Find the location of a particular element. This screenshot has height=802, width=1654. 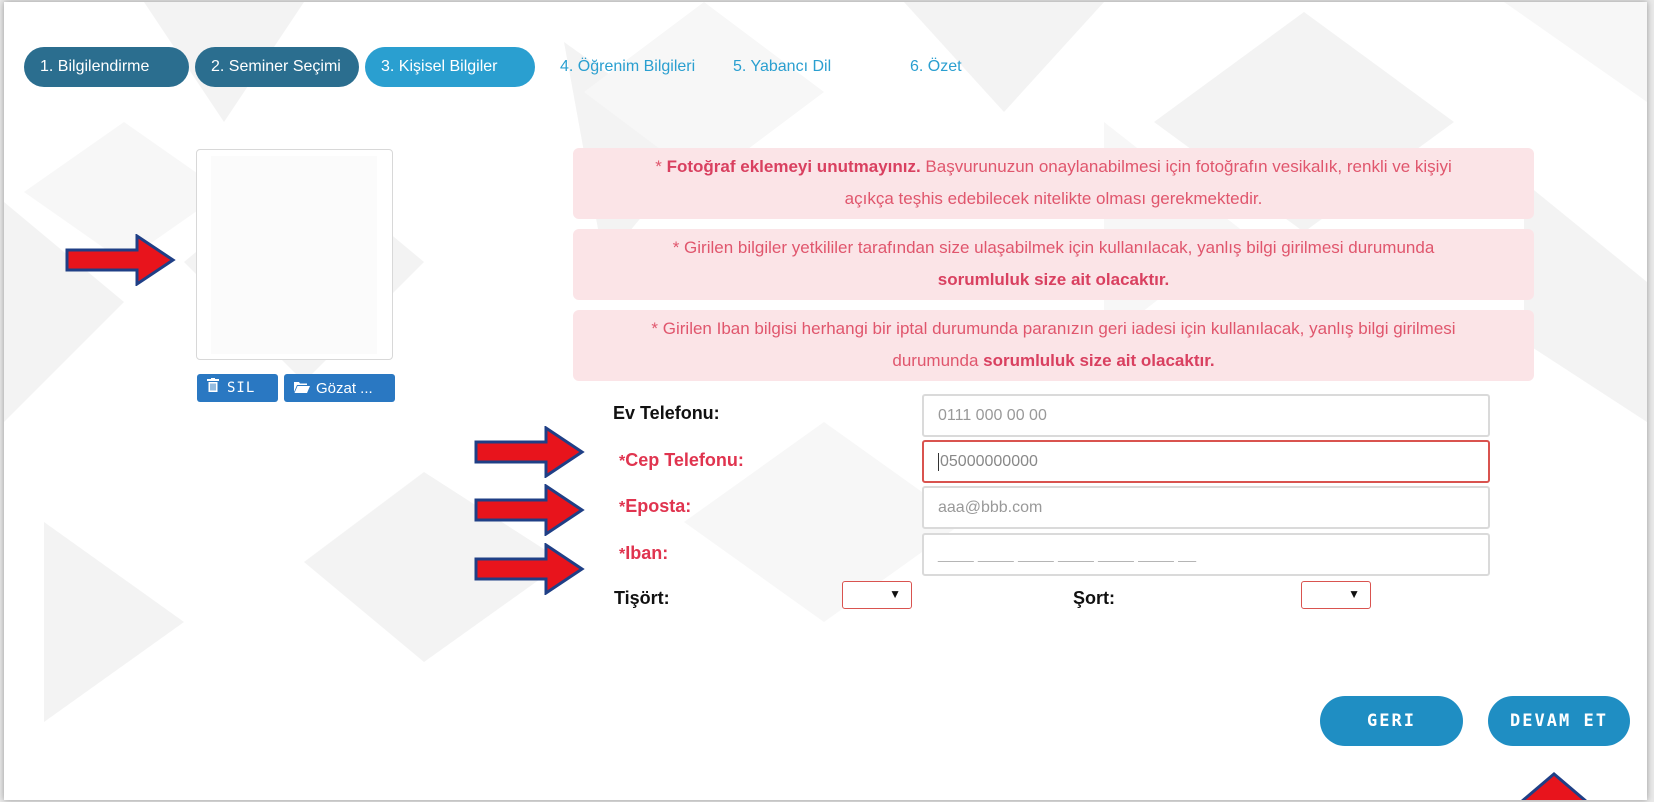

home-phone-input: 0111 000 00 00 is located at coordinates (1206, 415).